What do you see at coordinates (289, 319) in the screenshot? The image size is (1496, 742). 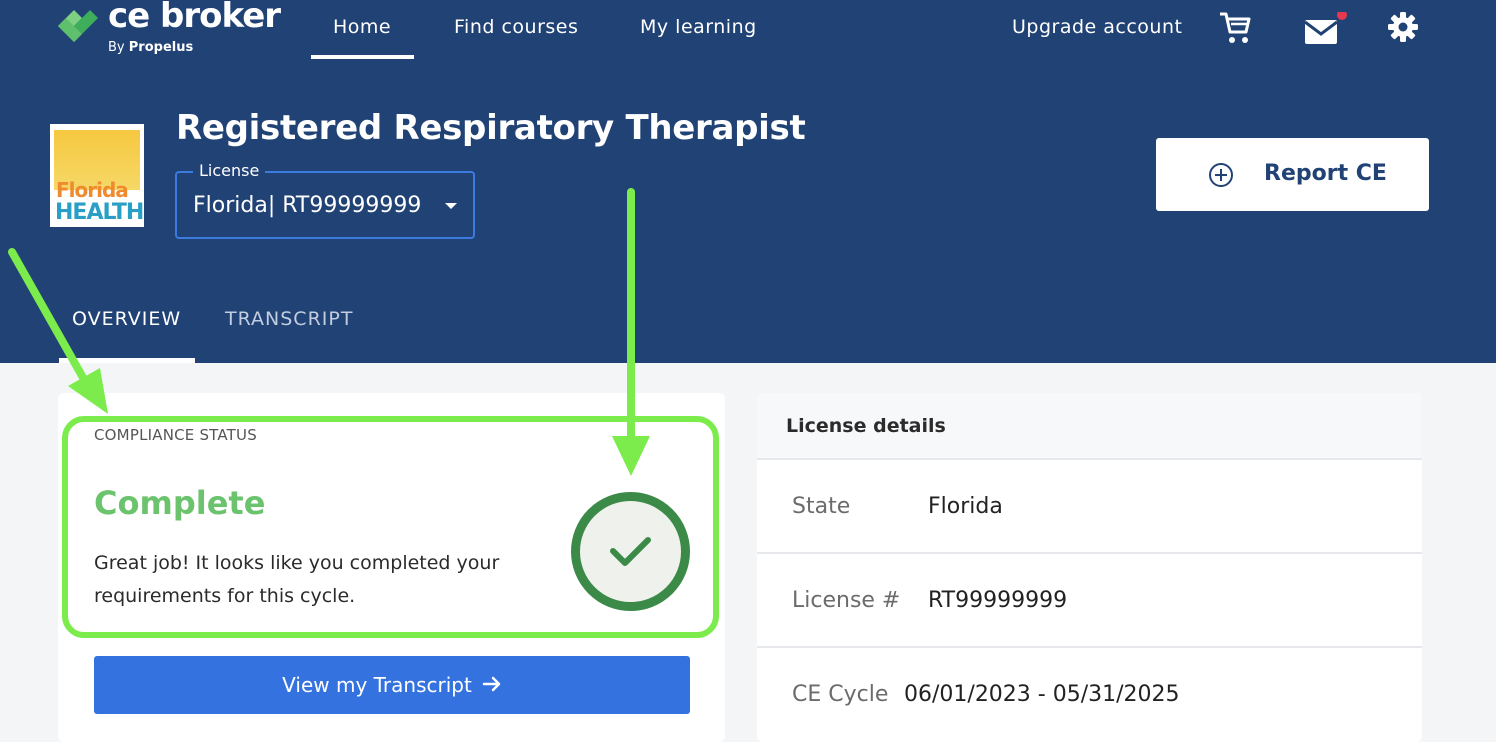 I see `tab-transcript: TRANSCRIPT` at bounding box center [289, 319].